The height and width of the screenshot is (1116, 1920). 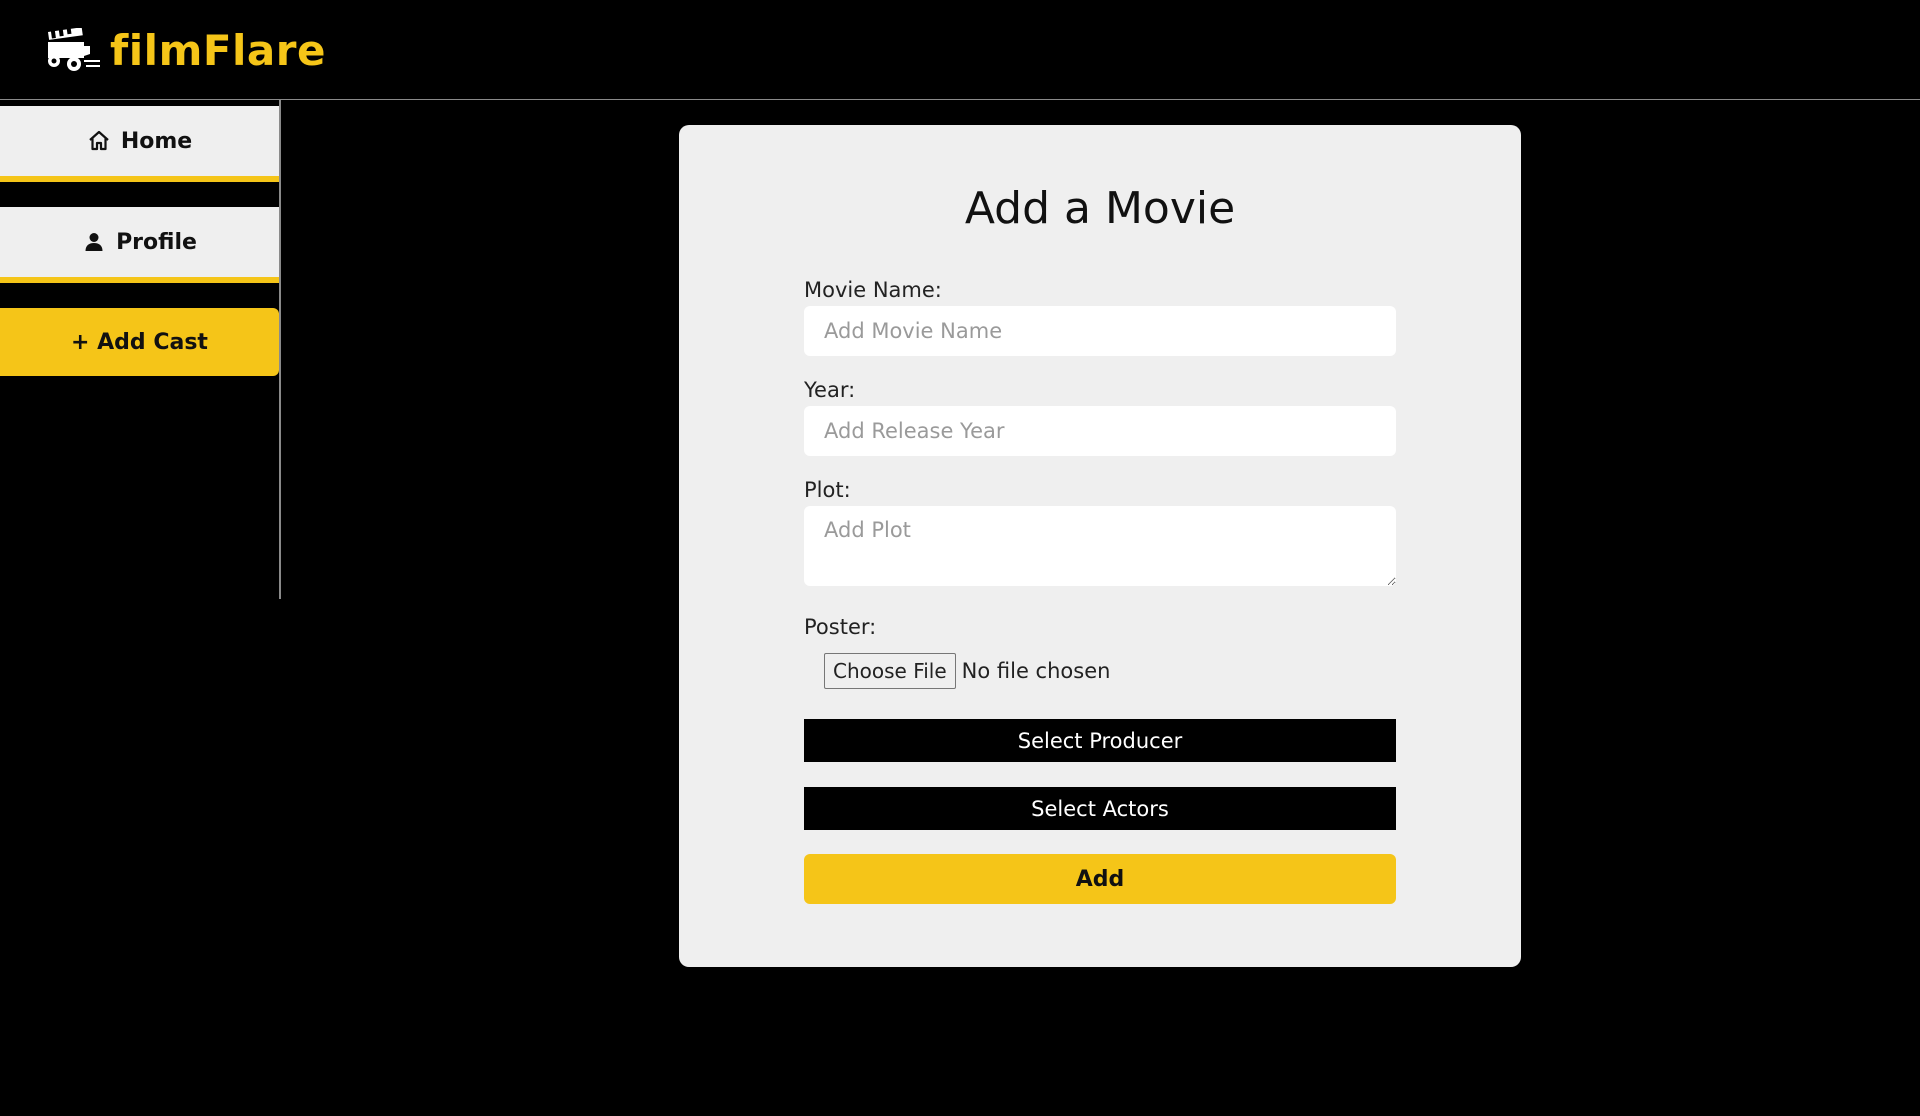 What do you see at coordinates (156, 242) in the screenshot?
I see `sidebar-item-label: Profile` at bounding box center [156, 242].